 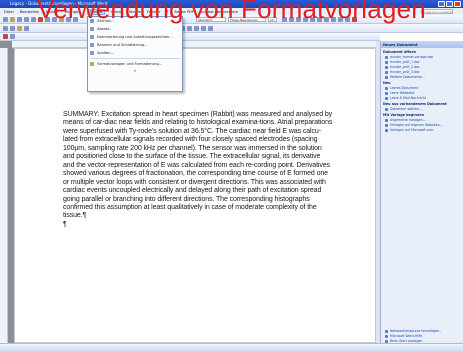 I want to click on task-pane-link: Vorlagen auf Microsoft.com, so click(x=422, y=129).